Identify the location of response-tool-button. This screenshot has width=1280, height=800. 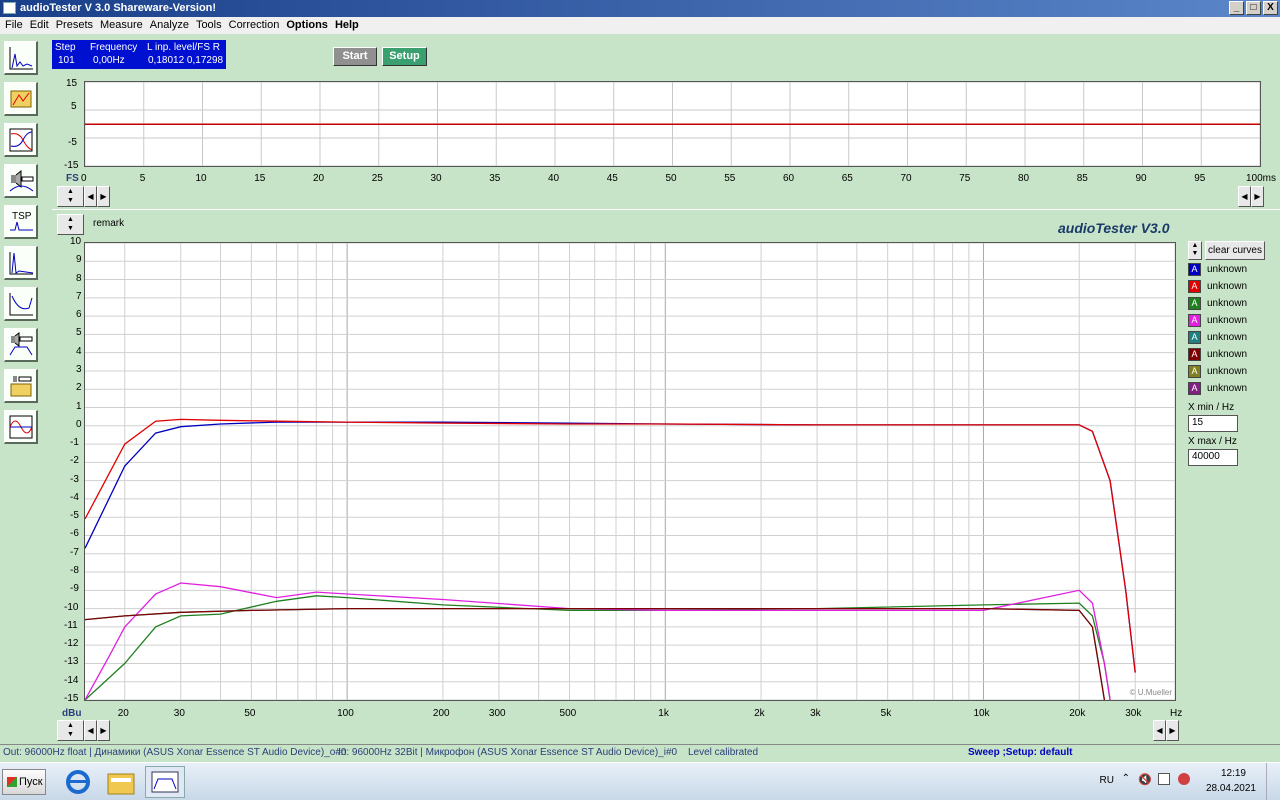
(21, 140).